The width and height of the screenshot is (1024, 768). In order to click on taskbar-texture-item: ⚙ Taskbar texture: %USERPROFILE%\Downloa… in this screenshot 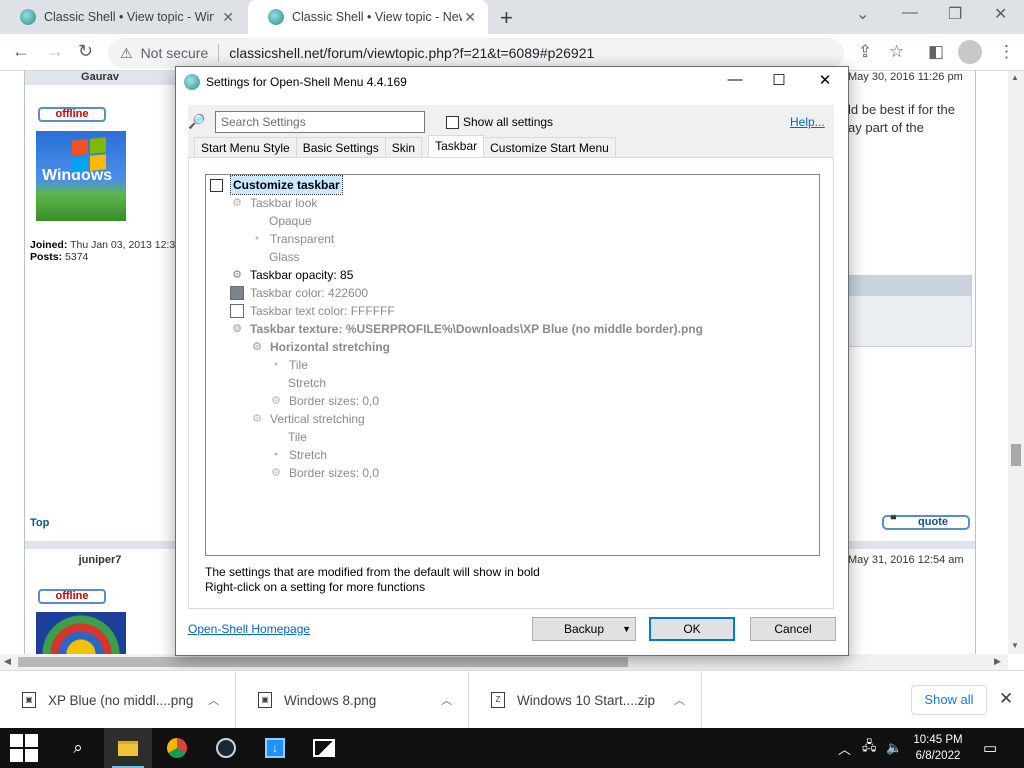, I will do `click(466, 329)`.